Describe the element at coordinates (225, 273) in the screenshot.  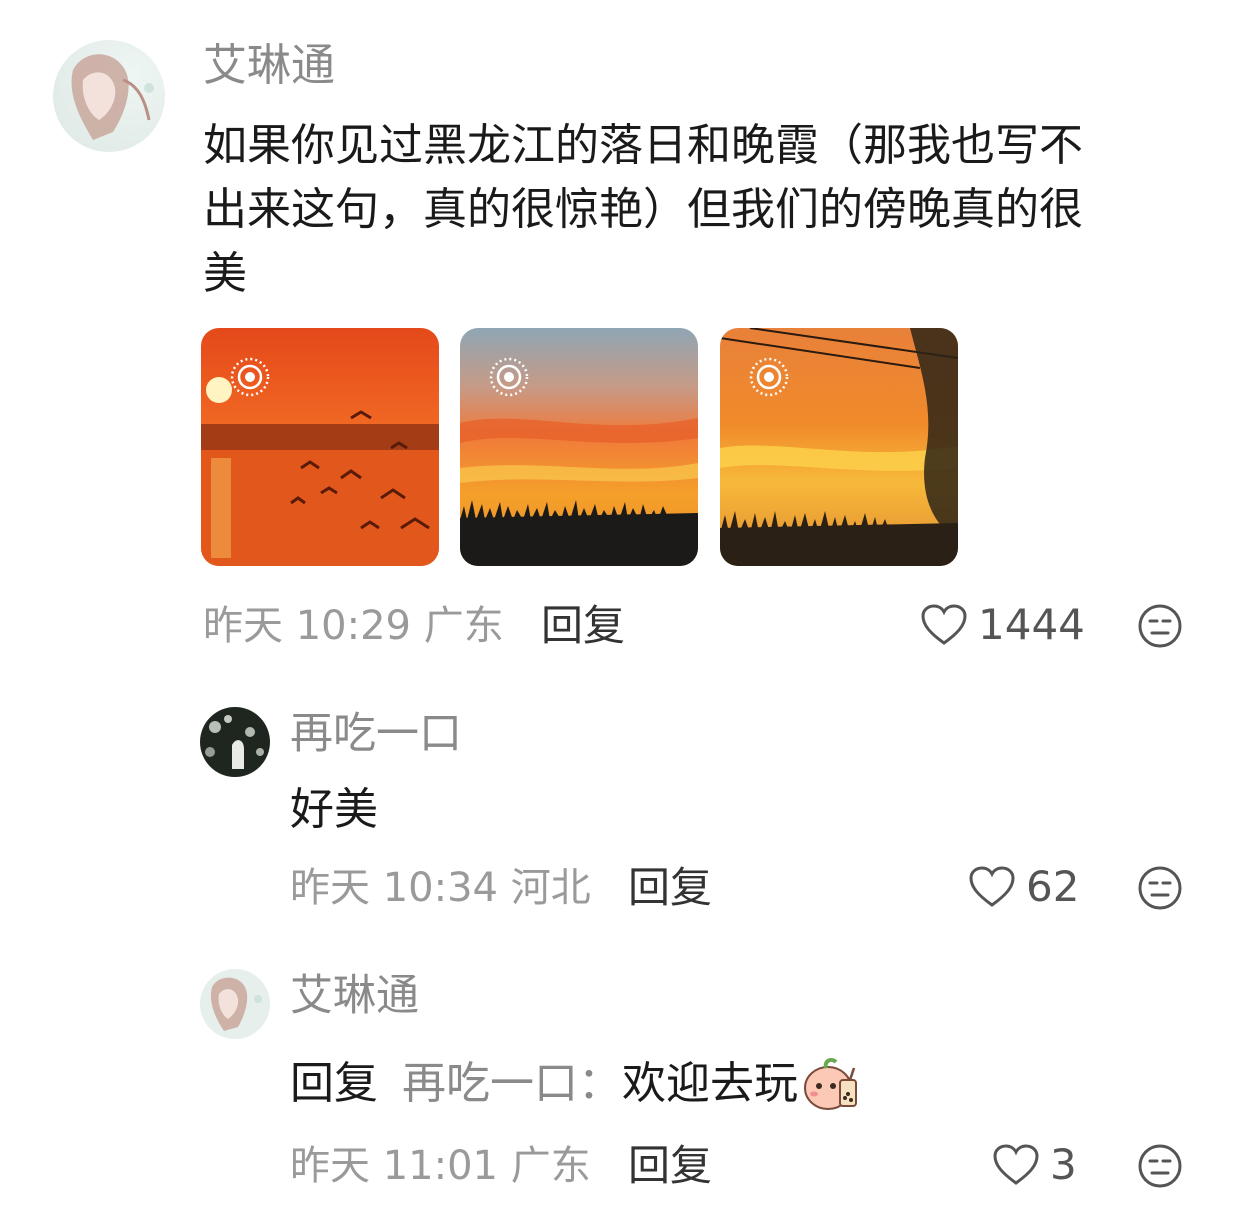
I see `comment-text-line: 美` at that location.